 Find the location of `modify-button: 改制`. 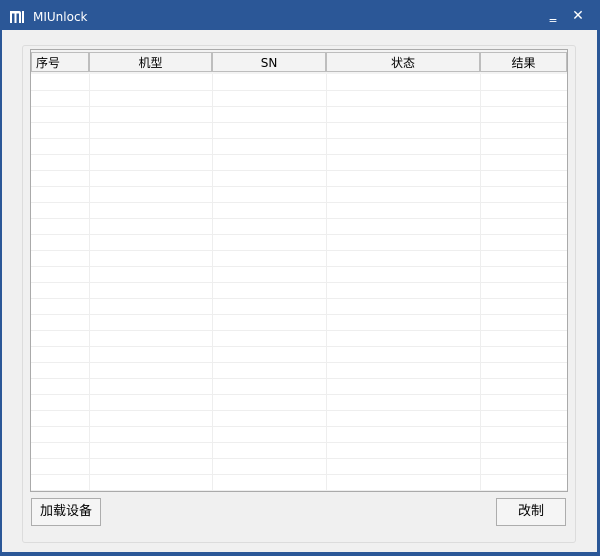

modify-button: 改制 is located at coordinates (531, 512).